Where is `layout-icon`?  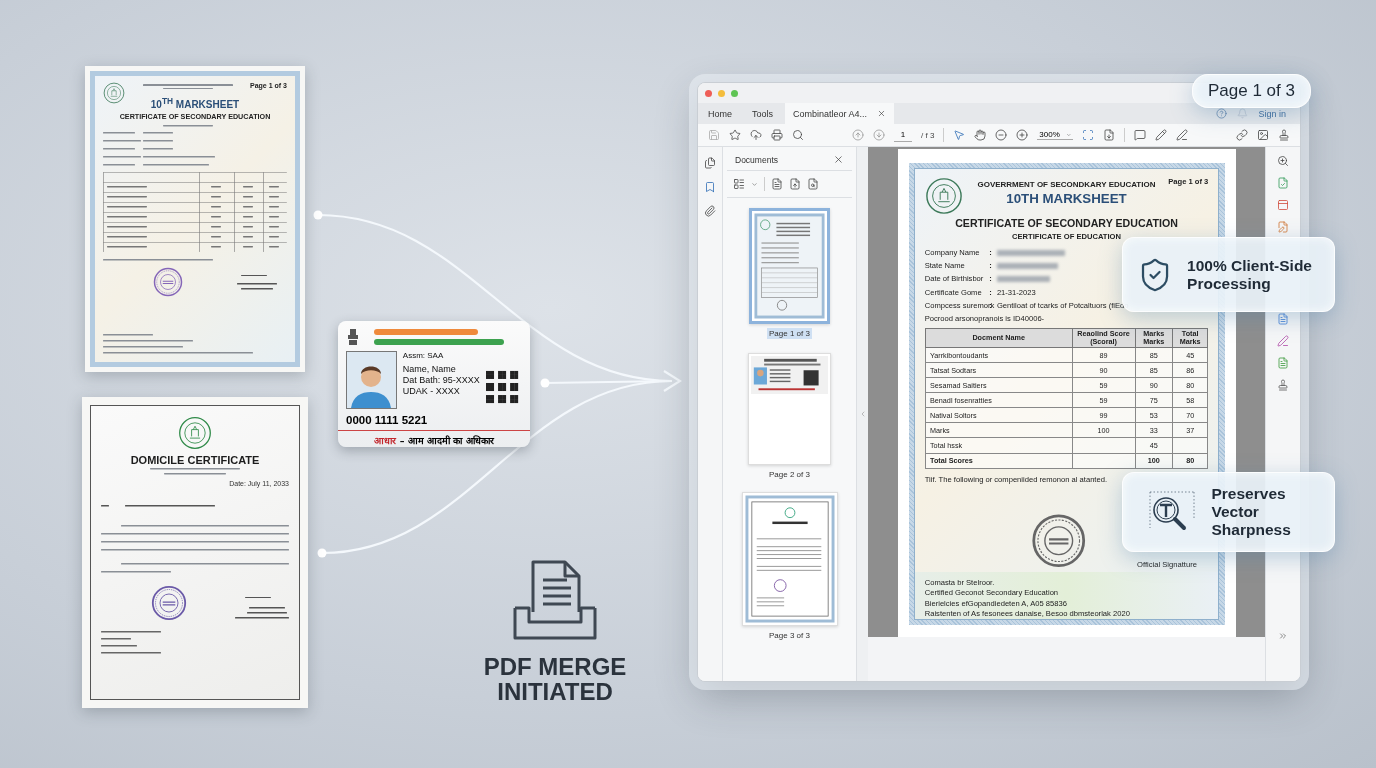 layout-icon is located at coordinates (1283, 205).